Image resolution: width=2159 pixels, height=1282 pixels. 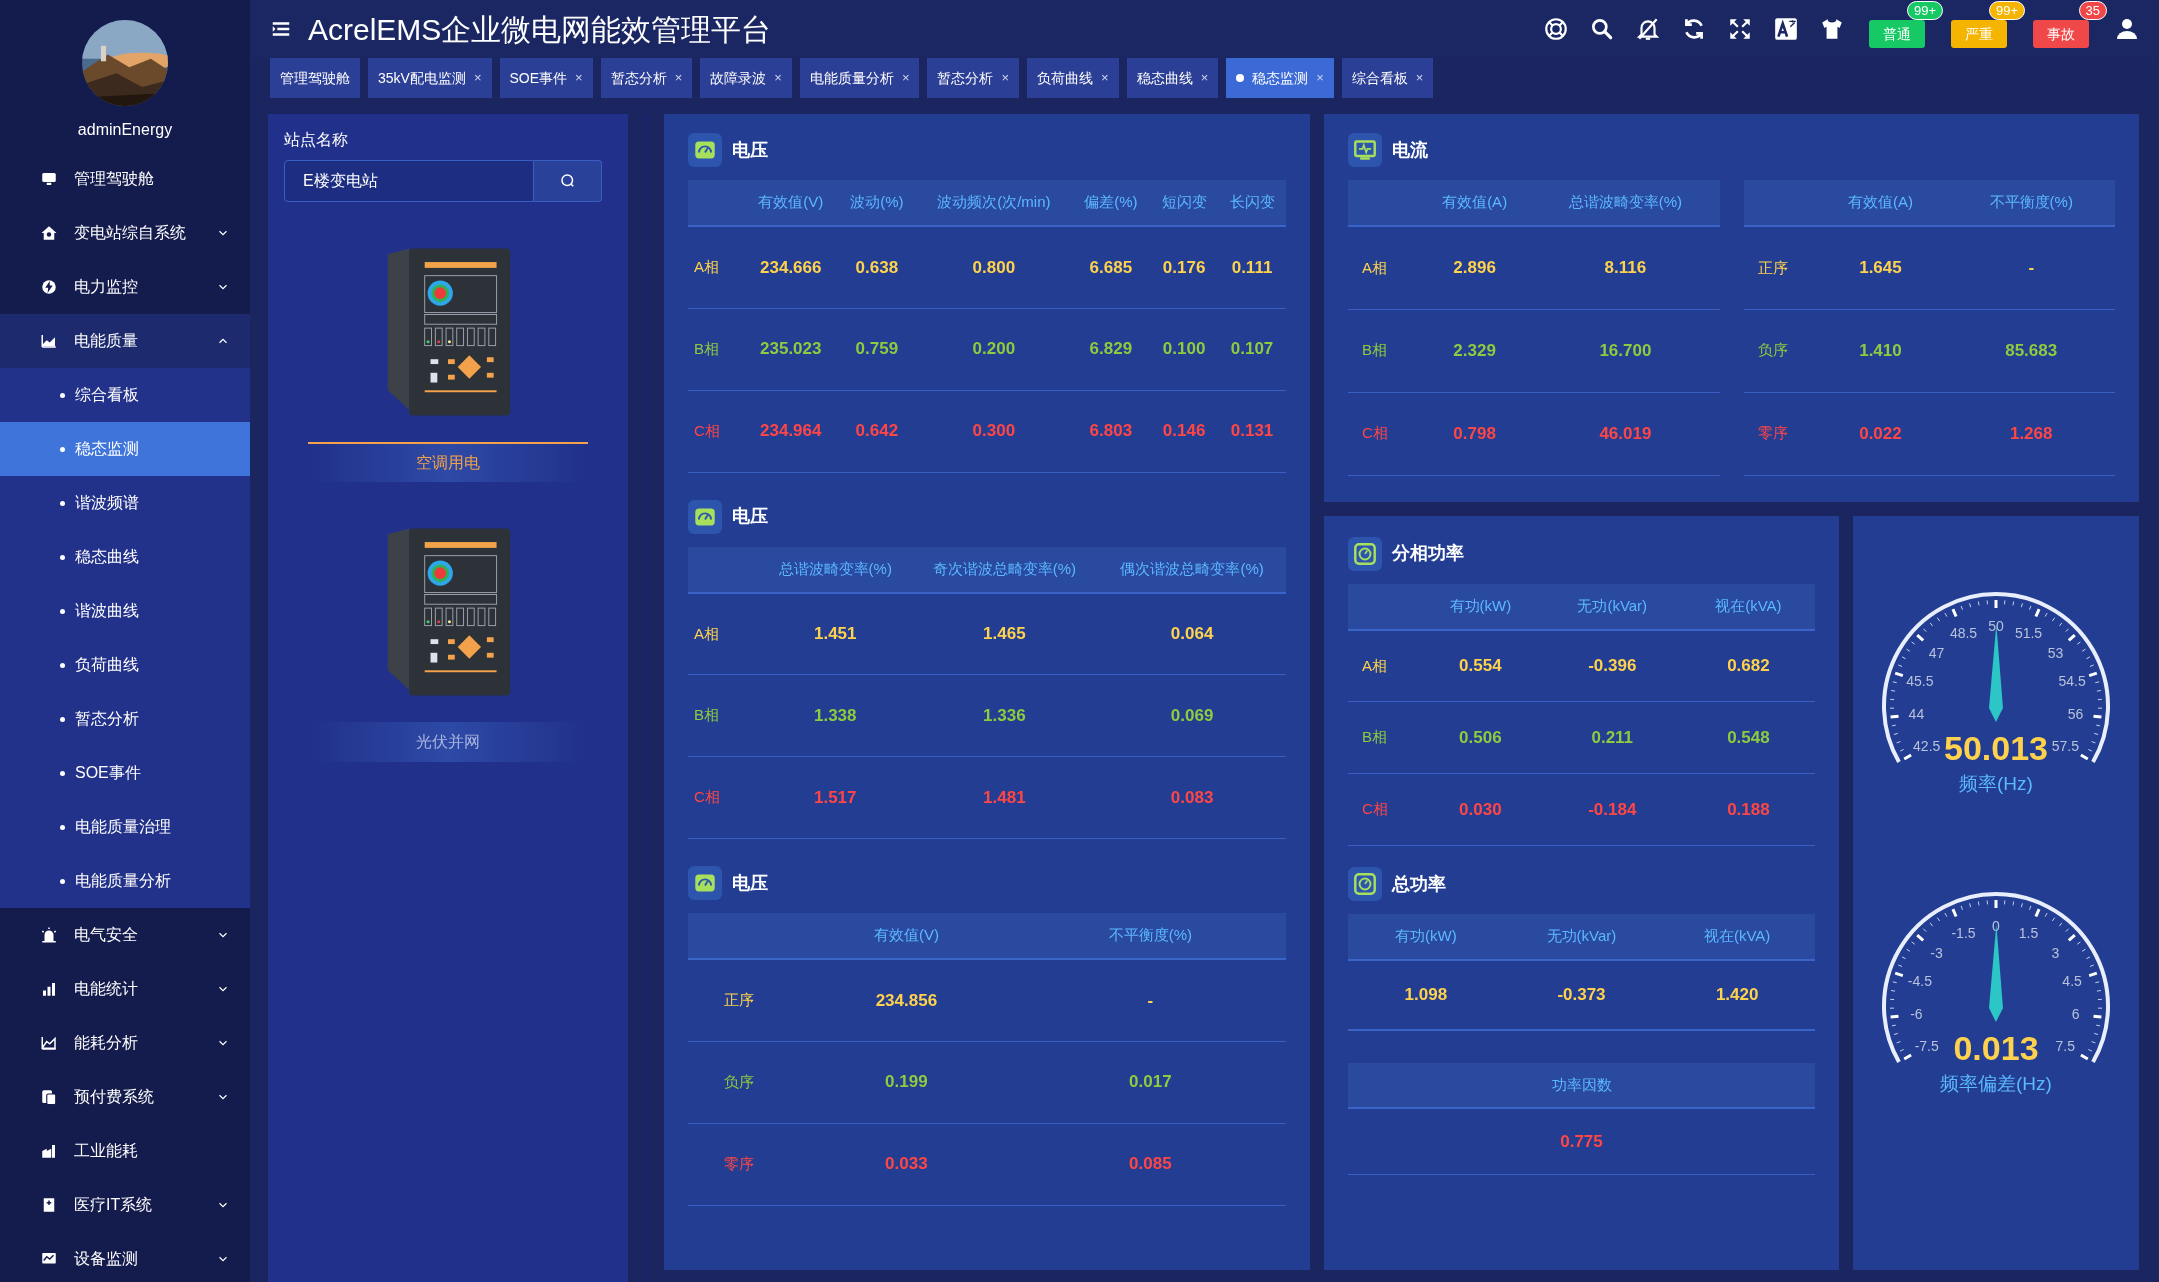 What do you see at coordinates (1426, 995) in the screenshot?
I see `table-cell: 1.098` at bounding box center [1426, 995].